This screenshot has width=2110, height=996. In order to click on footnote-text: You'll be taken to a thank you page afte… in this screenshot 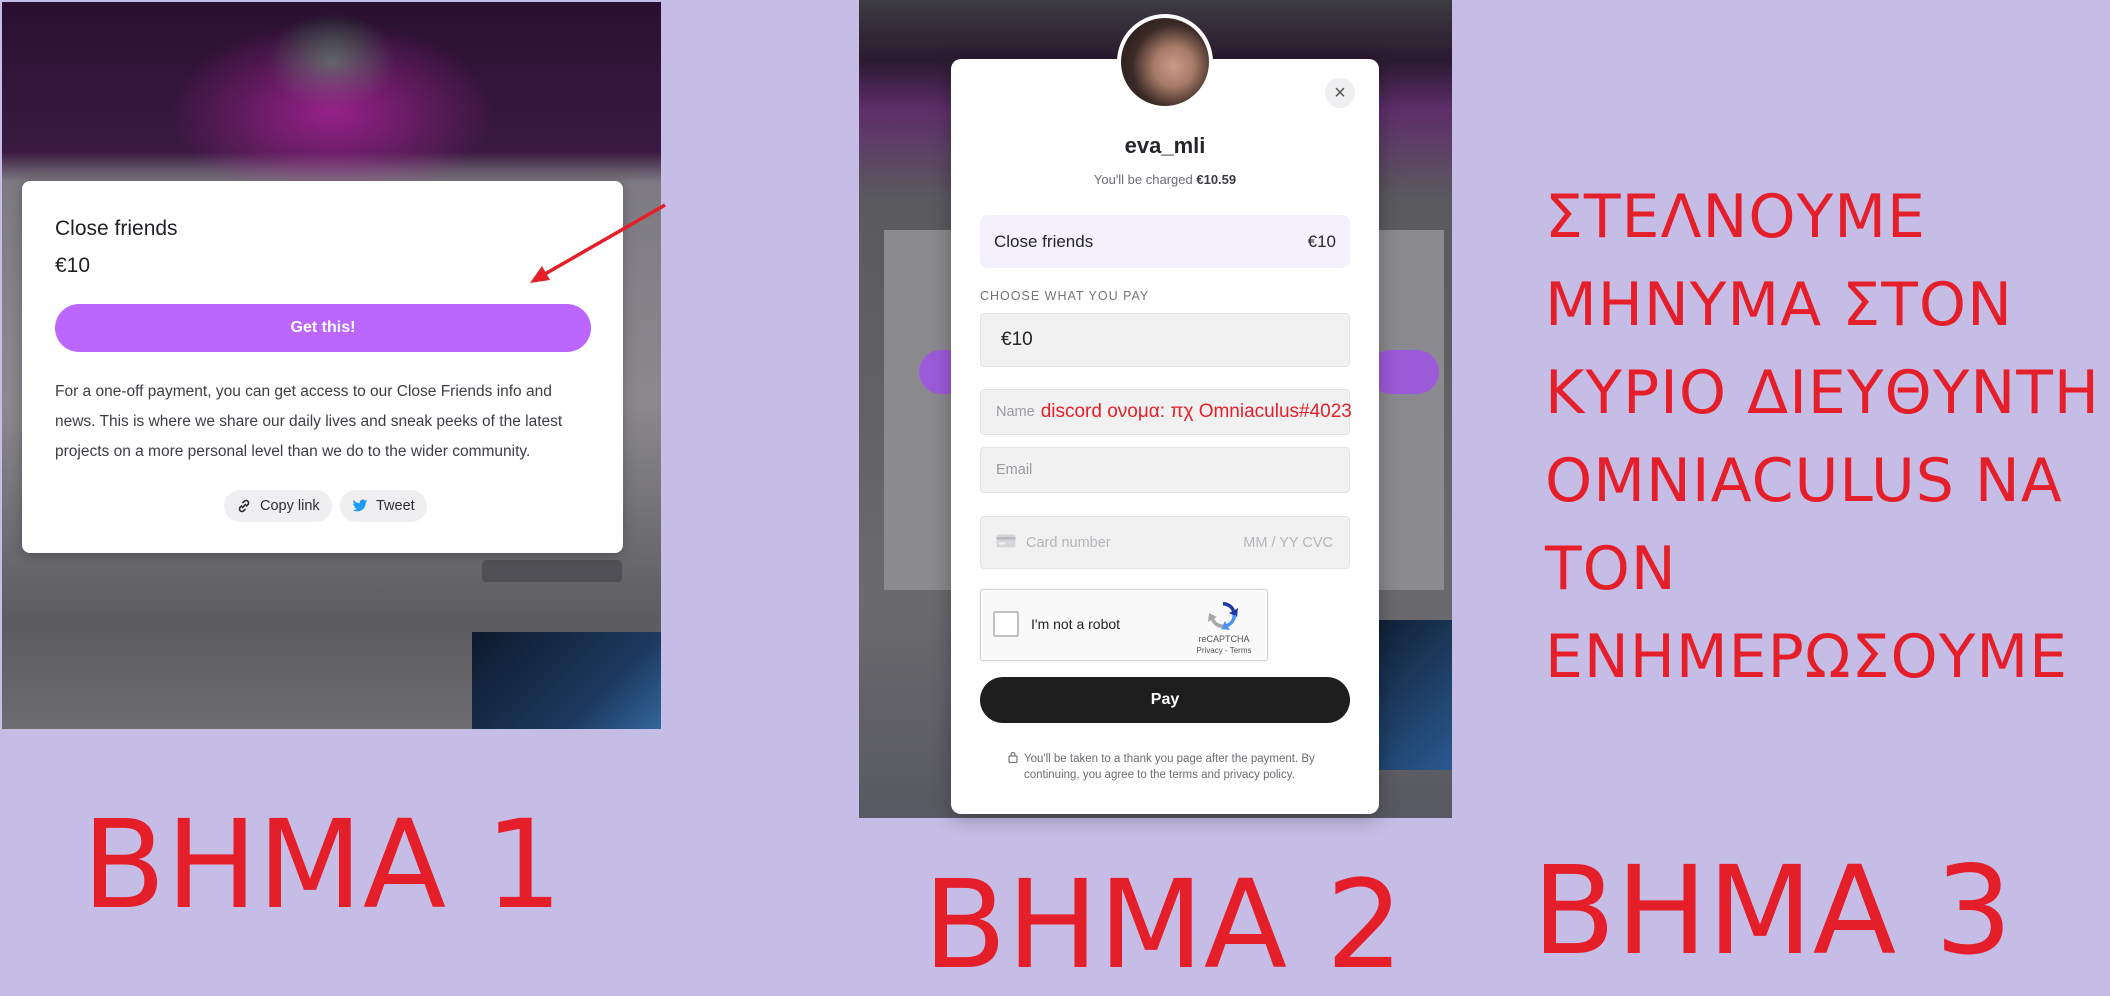, I will do `click(1169, 767)`.